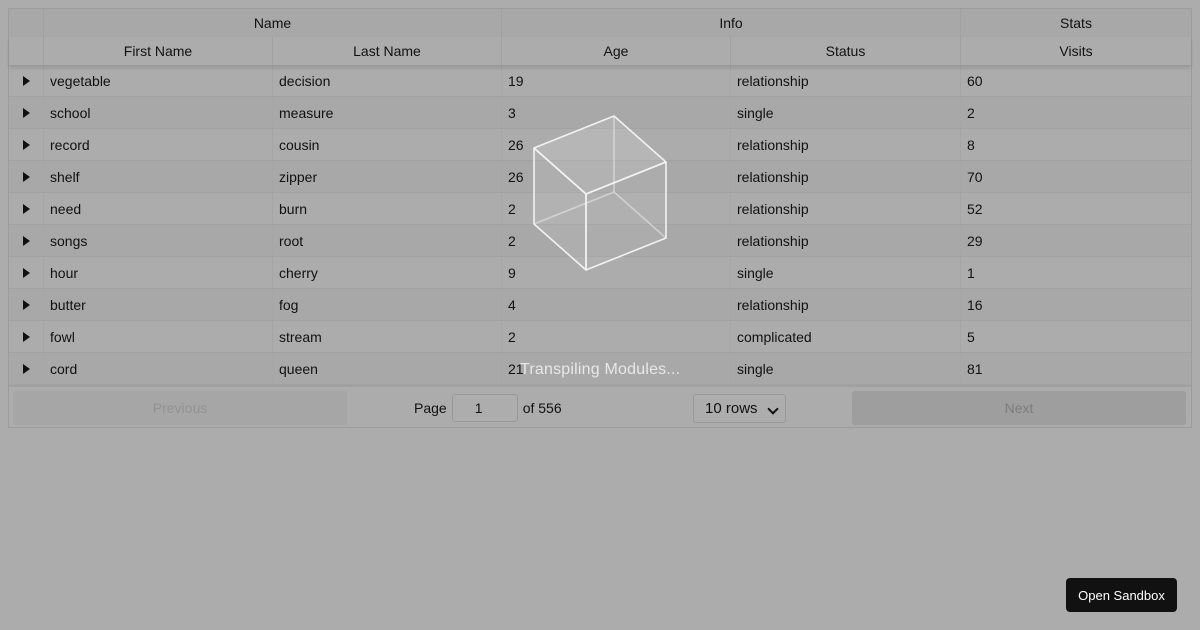 The height and width of the screenshot is (630, 1200). Describe the element at coordinates (846, 51) in the screenshot. I see `column-header-status: Status` at that location.